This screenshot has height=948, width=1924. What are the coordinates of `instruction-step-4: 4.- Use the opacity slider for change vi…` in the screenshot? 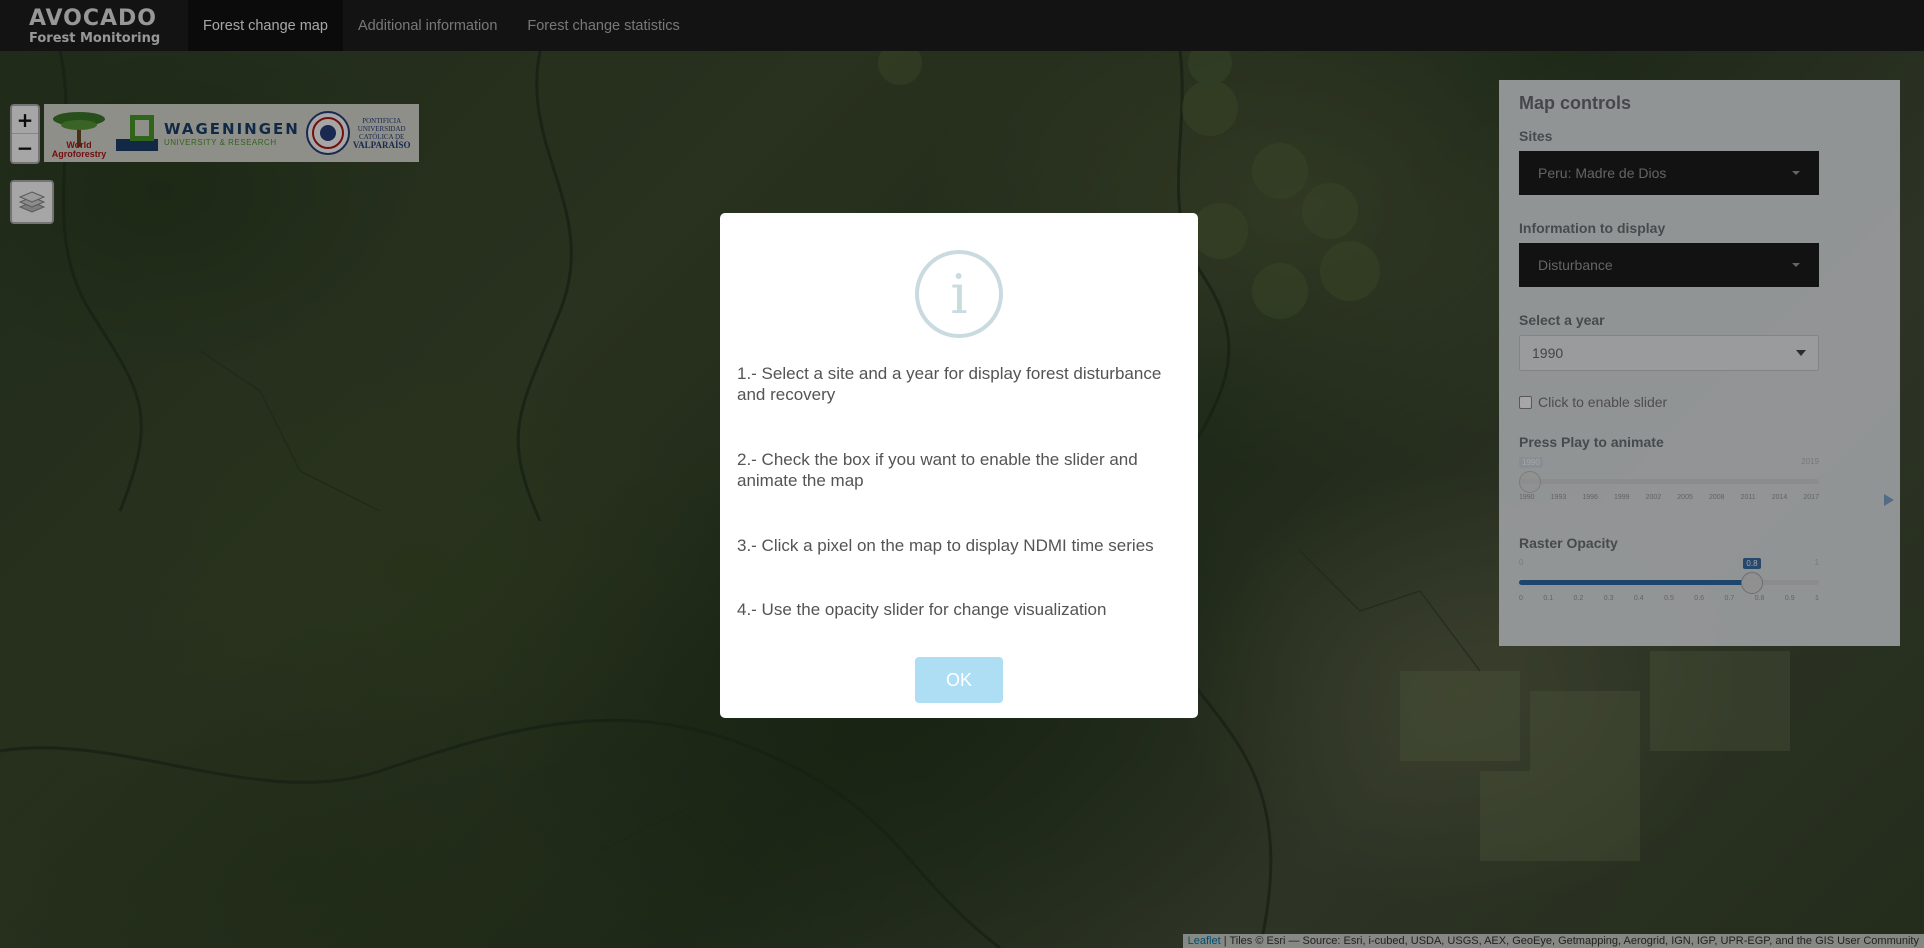 It's located at (922, 609).